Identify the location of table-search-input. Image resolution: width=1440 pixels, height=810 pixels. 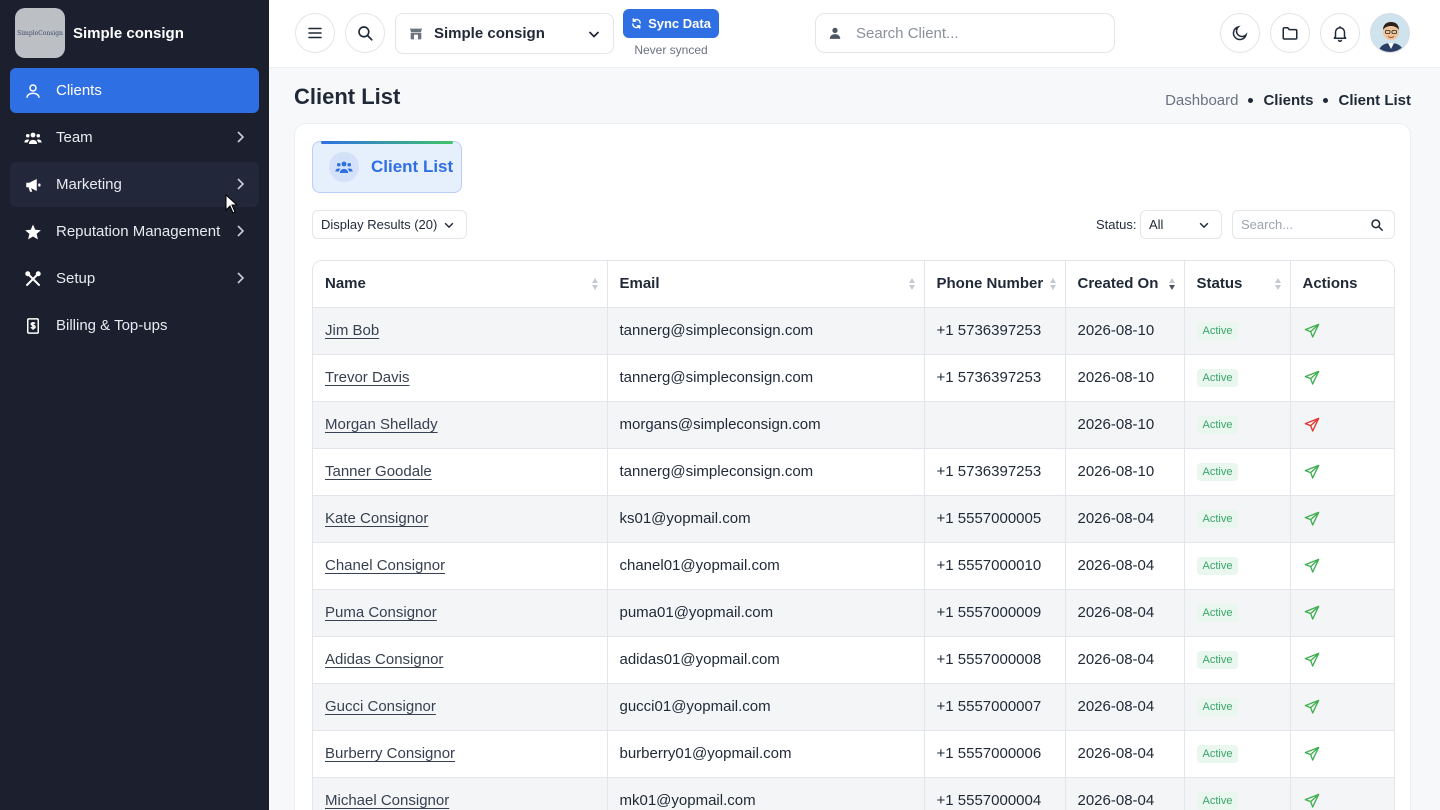
(1303, 224).